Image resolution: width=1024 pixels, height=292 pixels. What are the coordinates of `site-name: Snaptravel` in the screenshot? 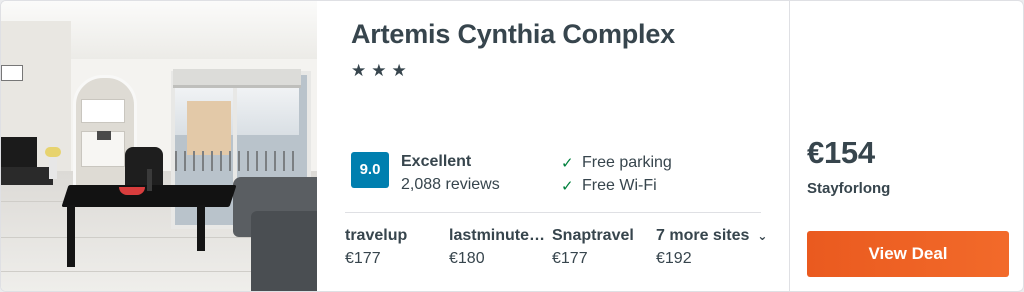 It's located at (593, 235).